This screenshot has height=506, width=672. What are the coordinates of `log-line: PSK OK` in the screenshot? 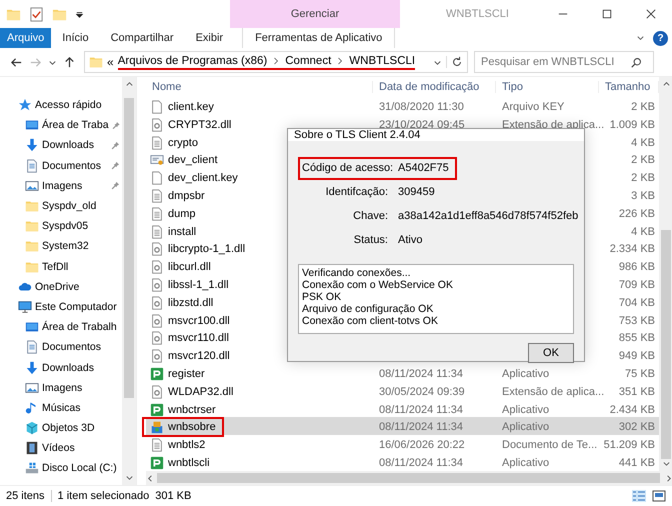 It's located at (322, 297).